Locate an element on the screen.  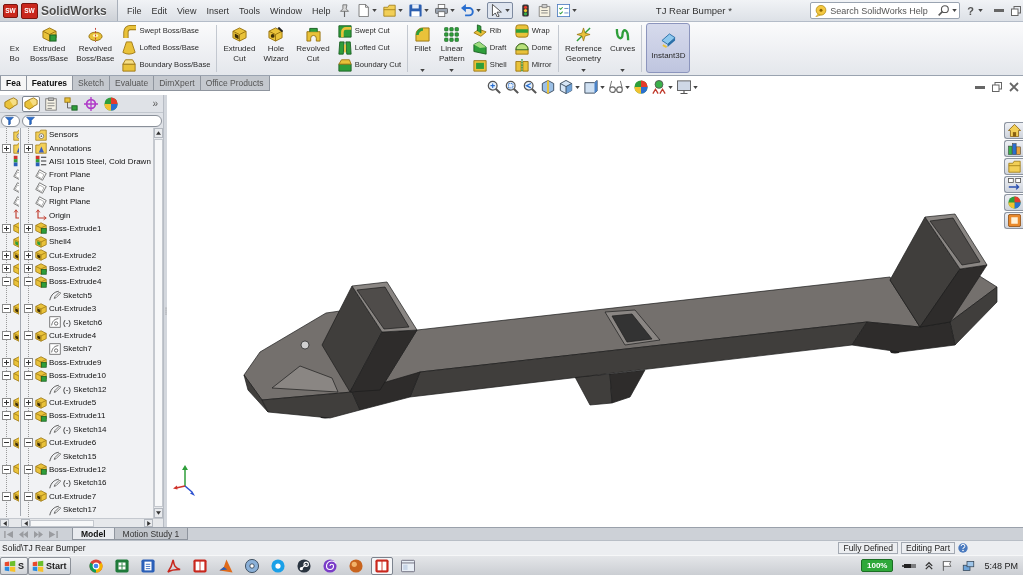
tree-item: Cut-Extrude7 is located at coordinates (73, 496).